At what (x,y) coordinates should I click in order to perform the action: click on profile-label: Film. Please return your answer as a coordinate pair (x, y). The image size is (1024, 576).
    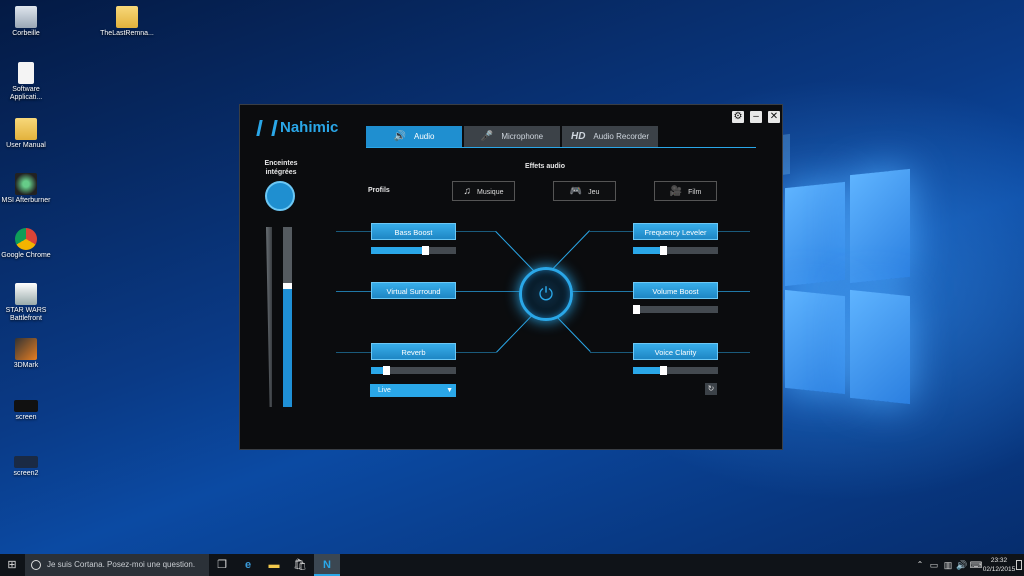
    Looking at the image, I should click on (695, 192).